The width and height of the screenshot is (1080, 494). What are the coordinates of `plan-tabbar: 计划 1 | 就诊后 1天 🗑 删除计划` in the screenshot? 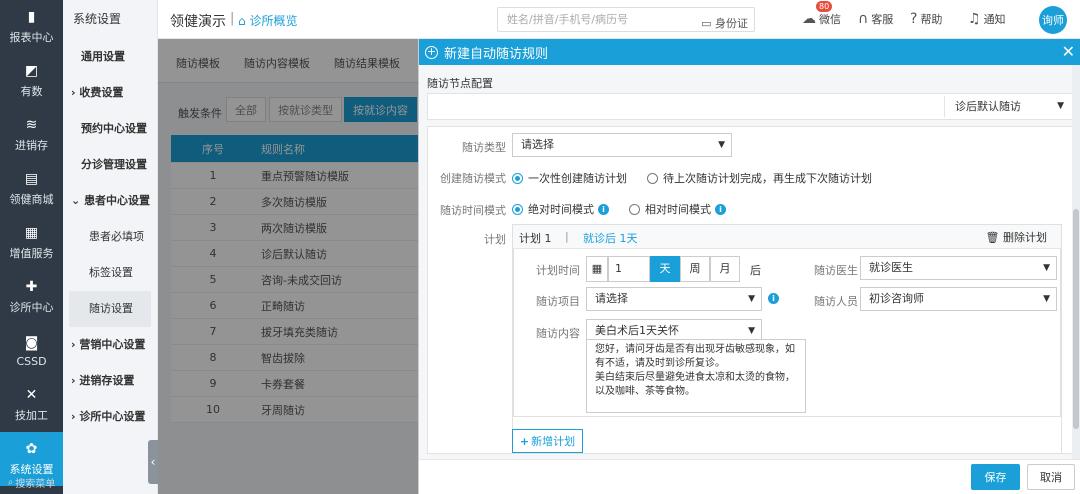 It's located at (787, 237).